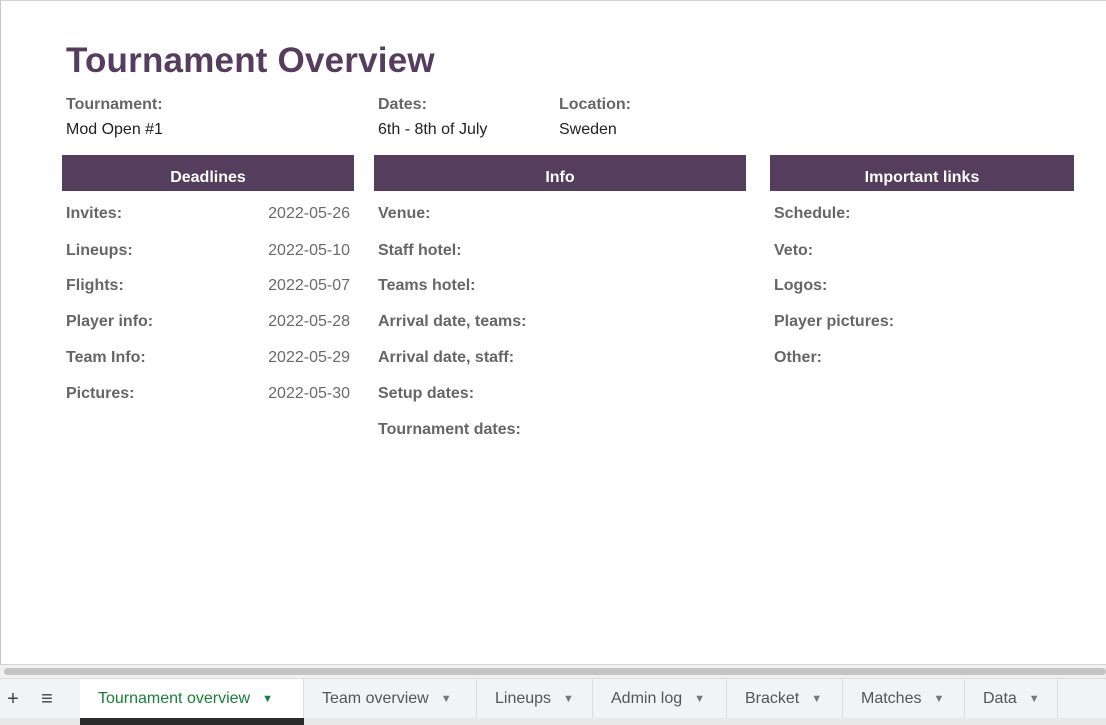 The width and height of the screenshot is (1106, 725). I want to click on links-header: Important links, so click(922, 173).